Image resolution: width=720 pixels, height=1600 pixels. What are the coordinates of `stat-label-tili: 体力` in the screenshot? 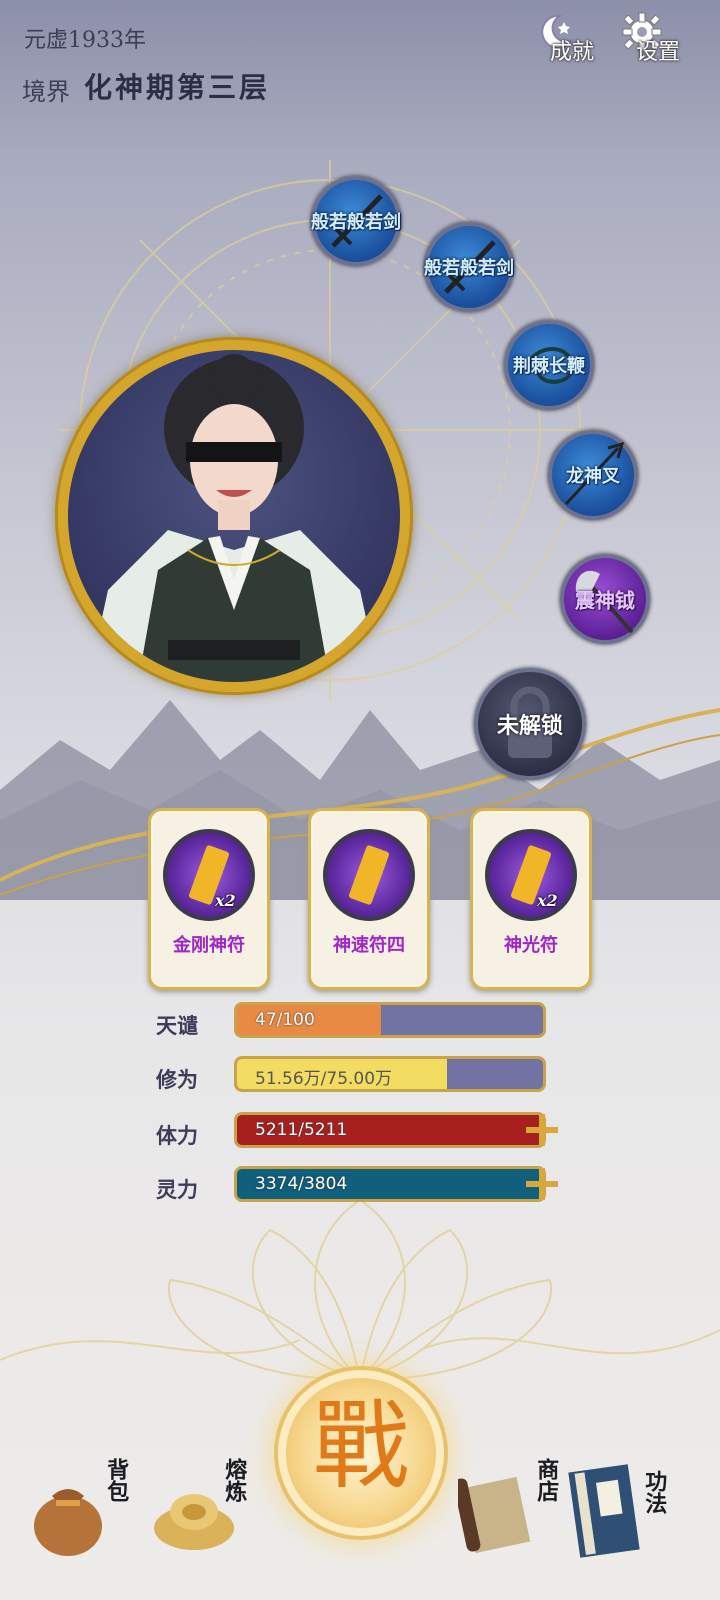 It's located at (177, 1135).